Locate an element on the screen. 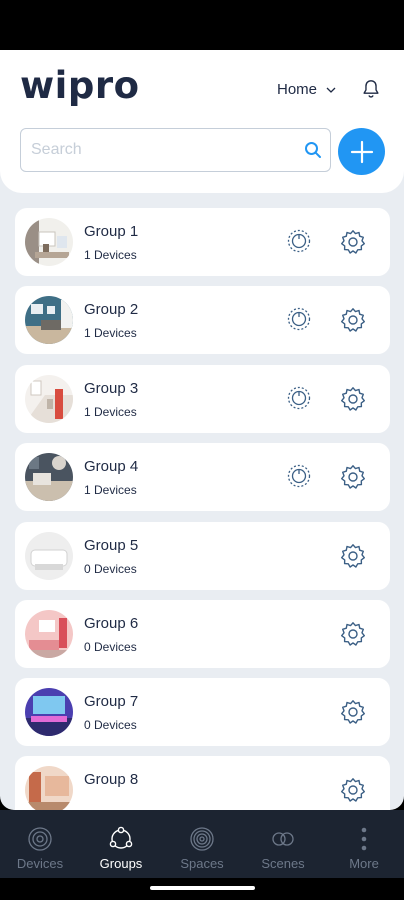 This screenshot has height=900, width=404. search-field is located at coordinates (175, 150).